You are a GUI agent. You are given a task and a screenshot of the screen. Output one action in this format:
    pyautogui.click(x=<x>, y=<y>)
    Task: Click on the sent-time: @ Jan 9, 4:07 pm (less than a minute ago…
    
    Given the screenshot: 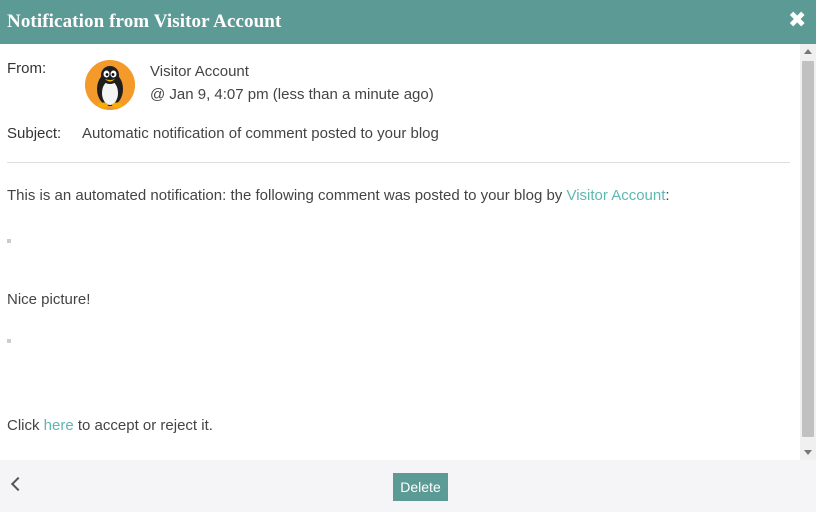 What is the action you would take?
    pyautogui.click(x=292, y=94)
    